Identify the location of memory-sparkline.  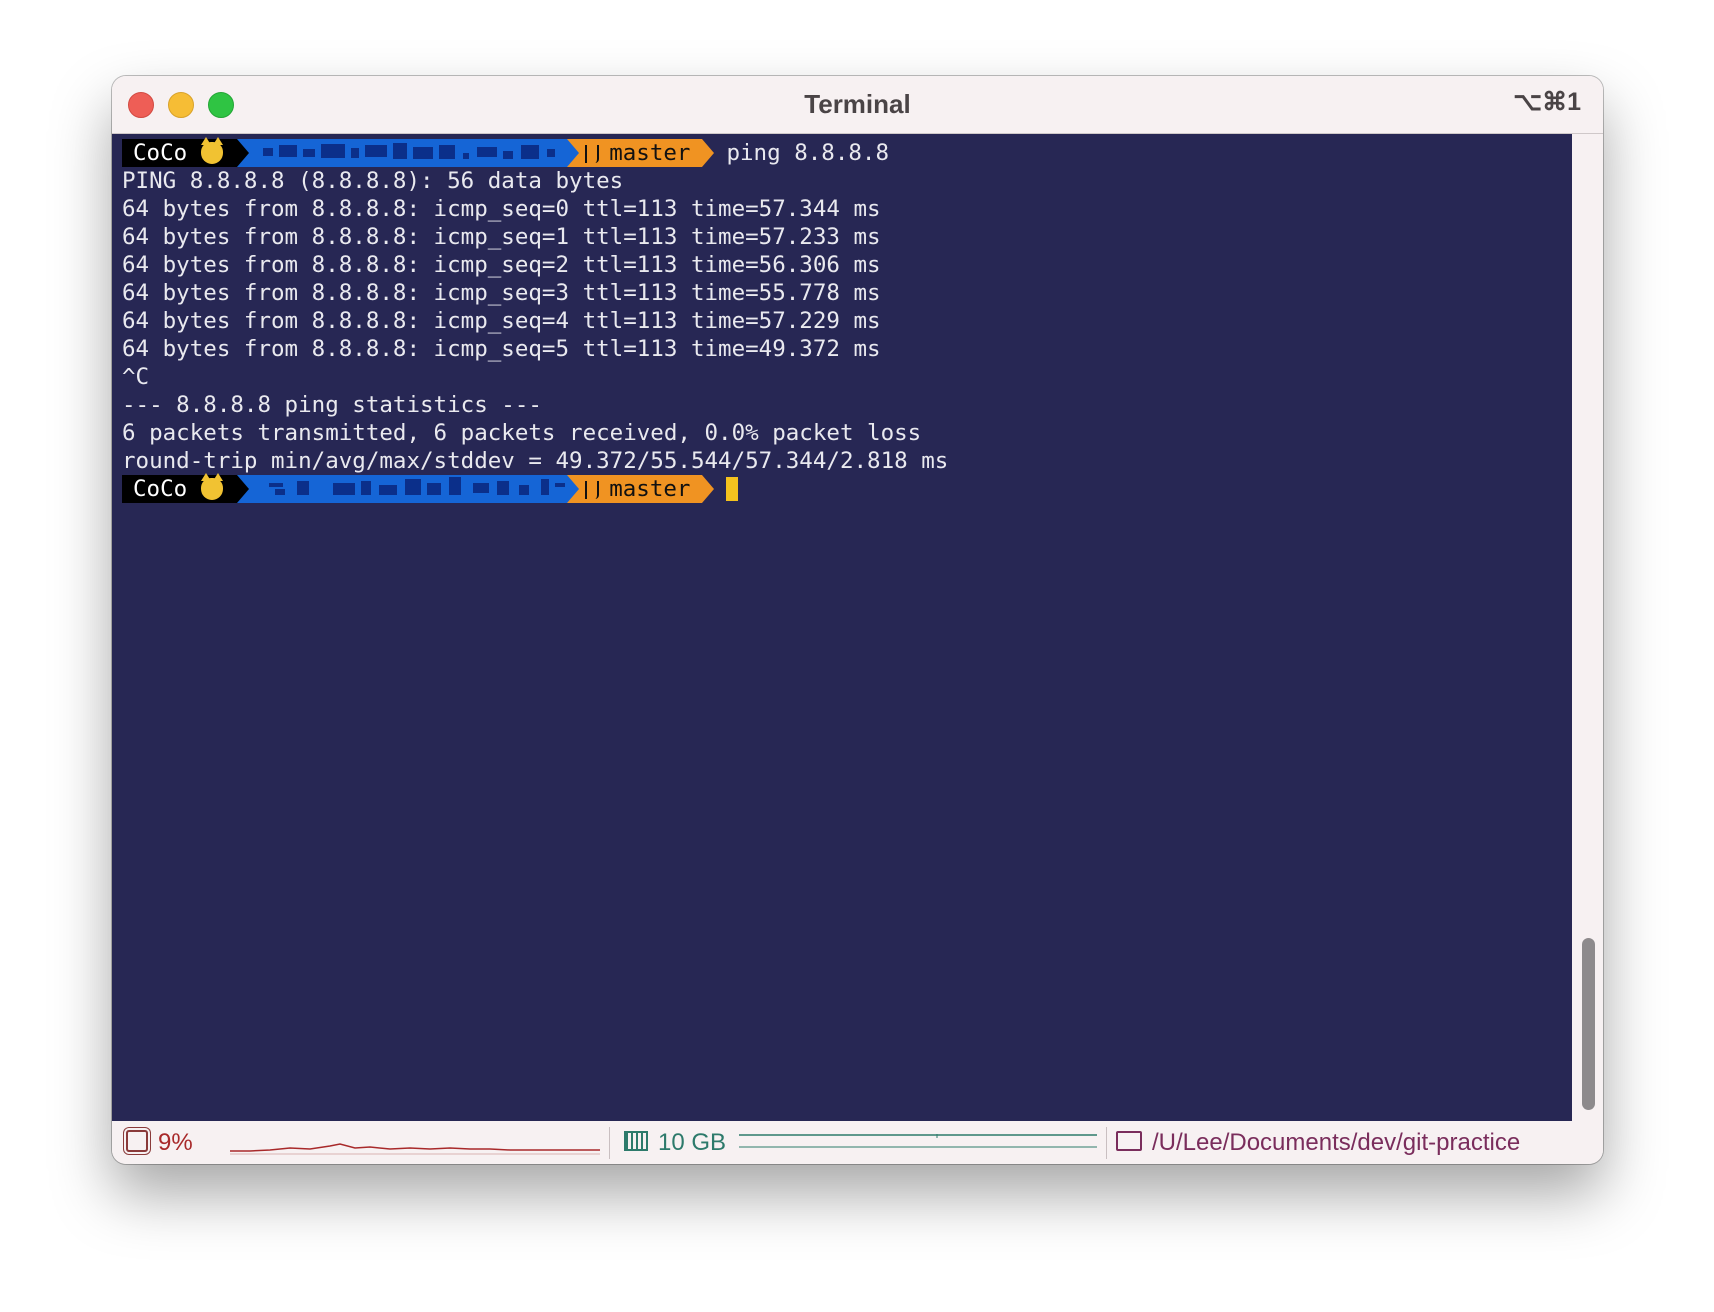
(918, 1141).